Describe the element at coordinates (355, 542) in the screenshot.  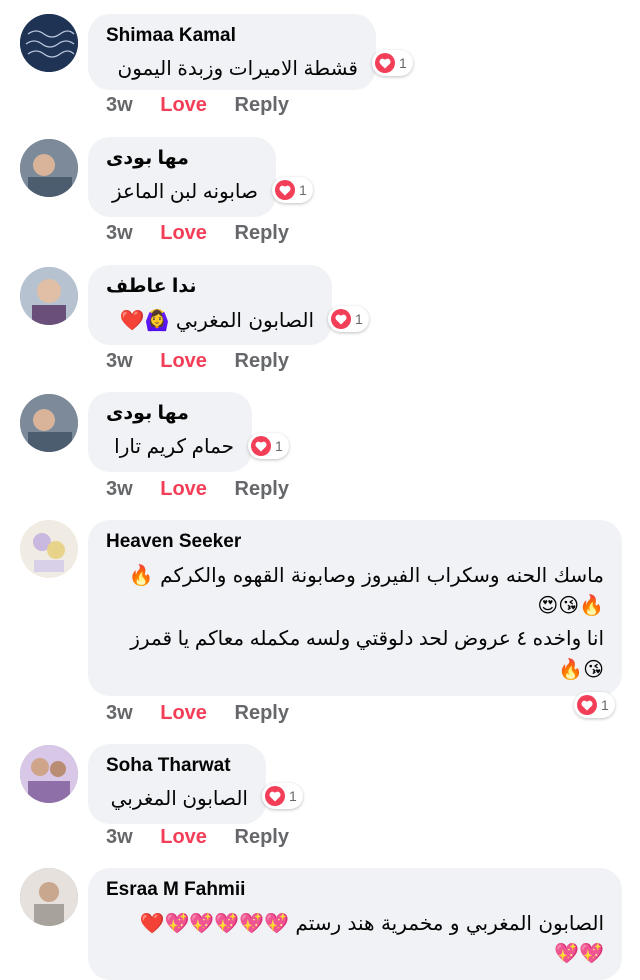
I see `author-name: Heaven Seeker` at that location.